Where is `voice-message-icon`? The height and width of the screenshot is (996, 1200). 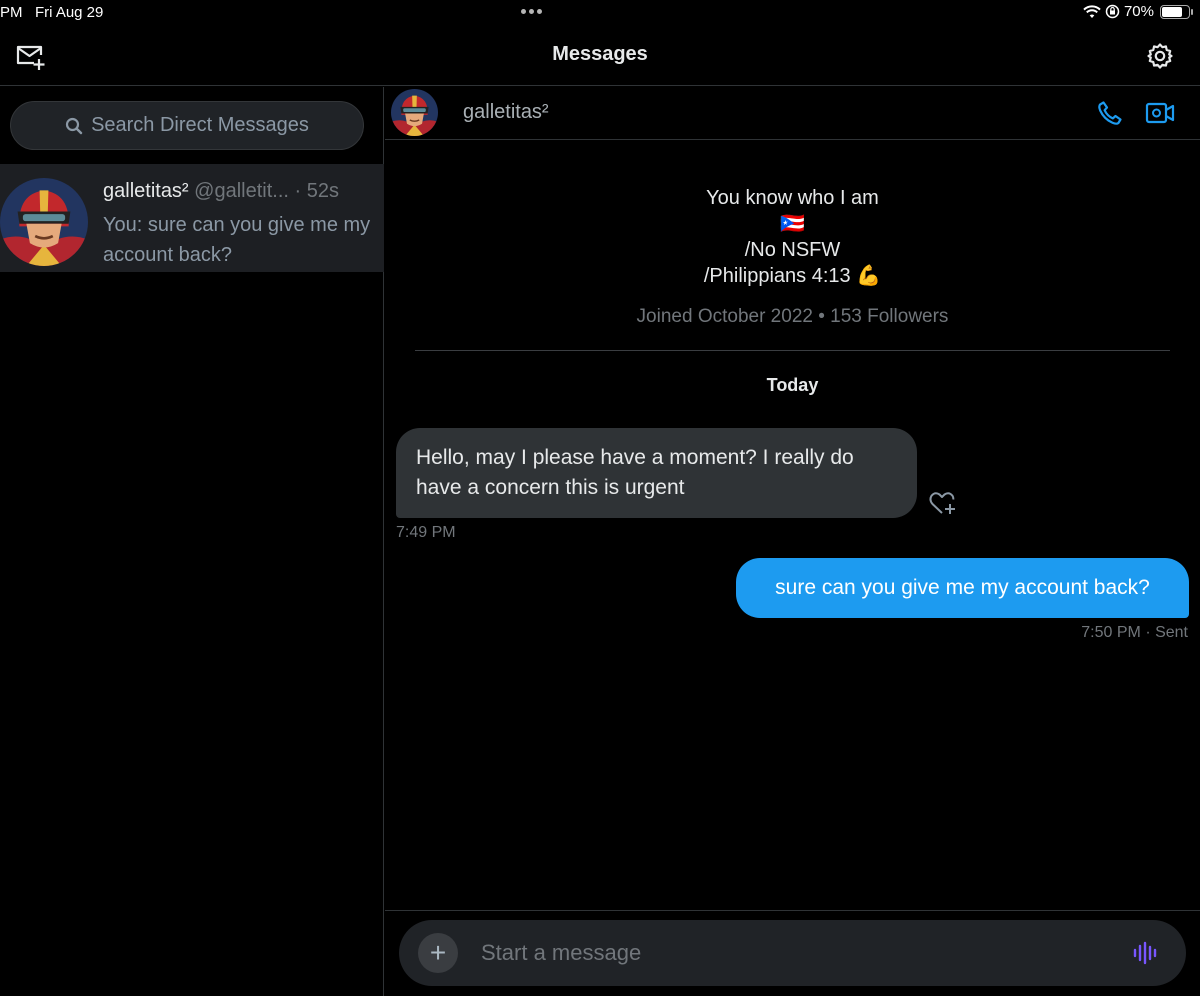
voice-message-icon is located at coordinates (1145, 953).